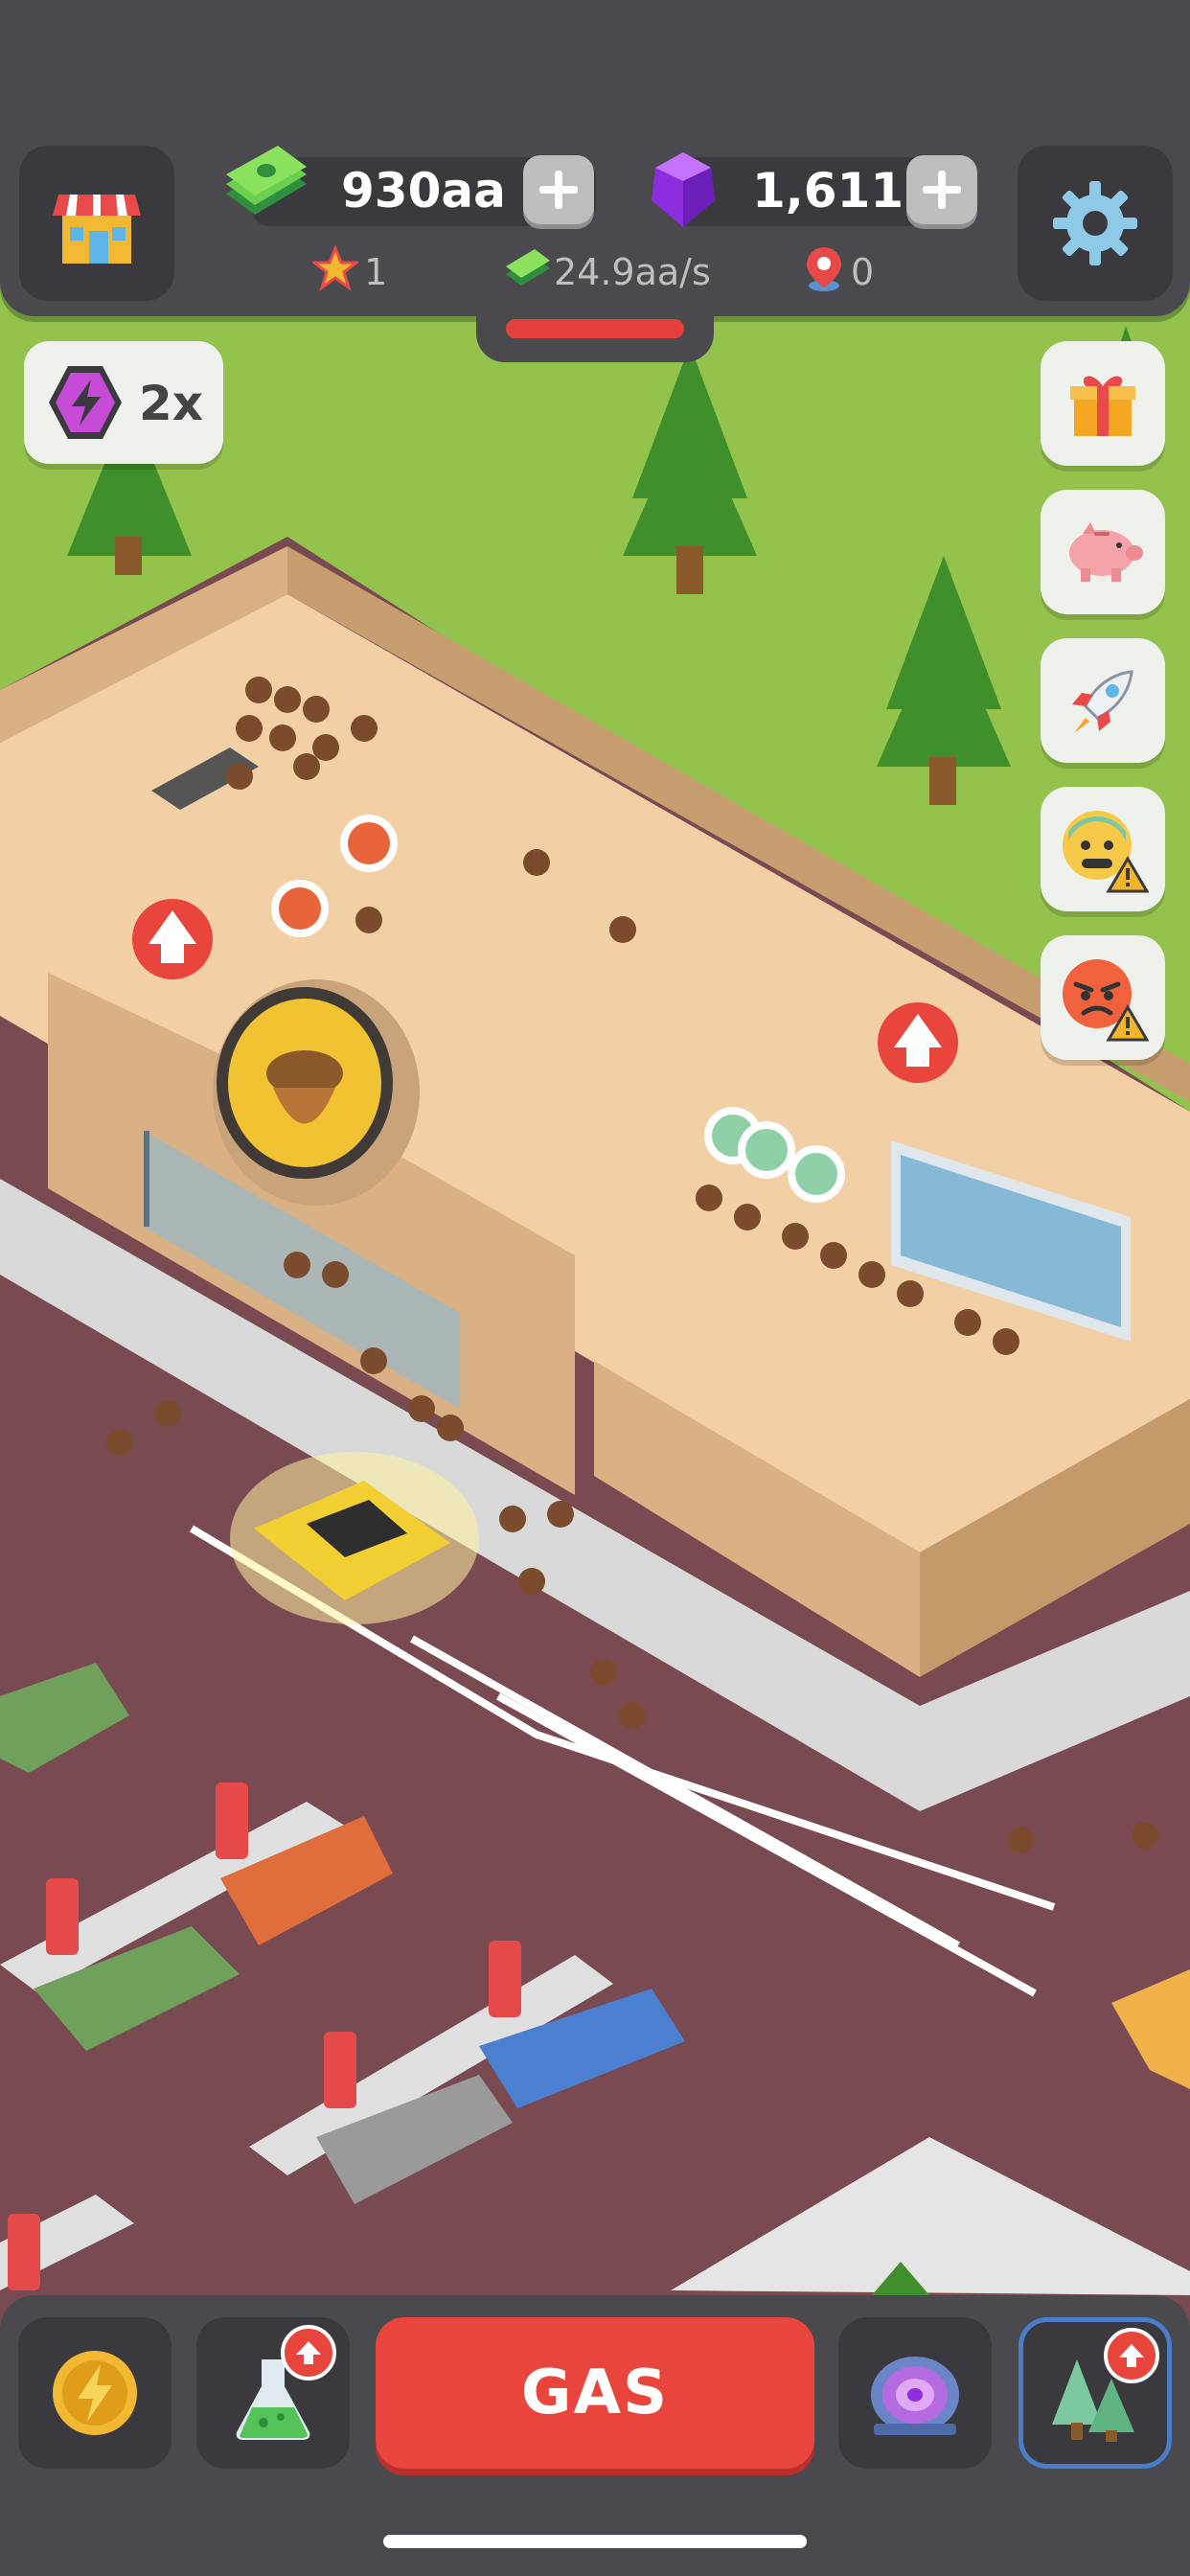  Describe the element at coordinates (1095, 2393) in the screenshot. I see `expansion-button` at that location.